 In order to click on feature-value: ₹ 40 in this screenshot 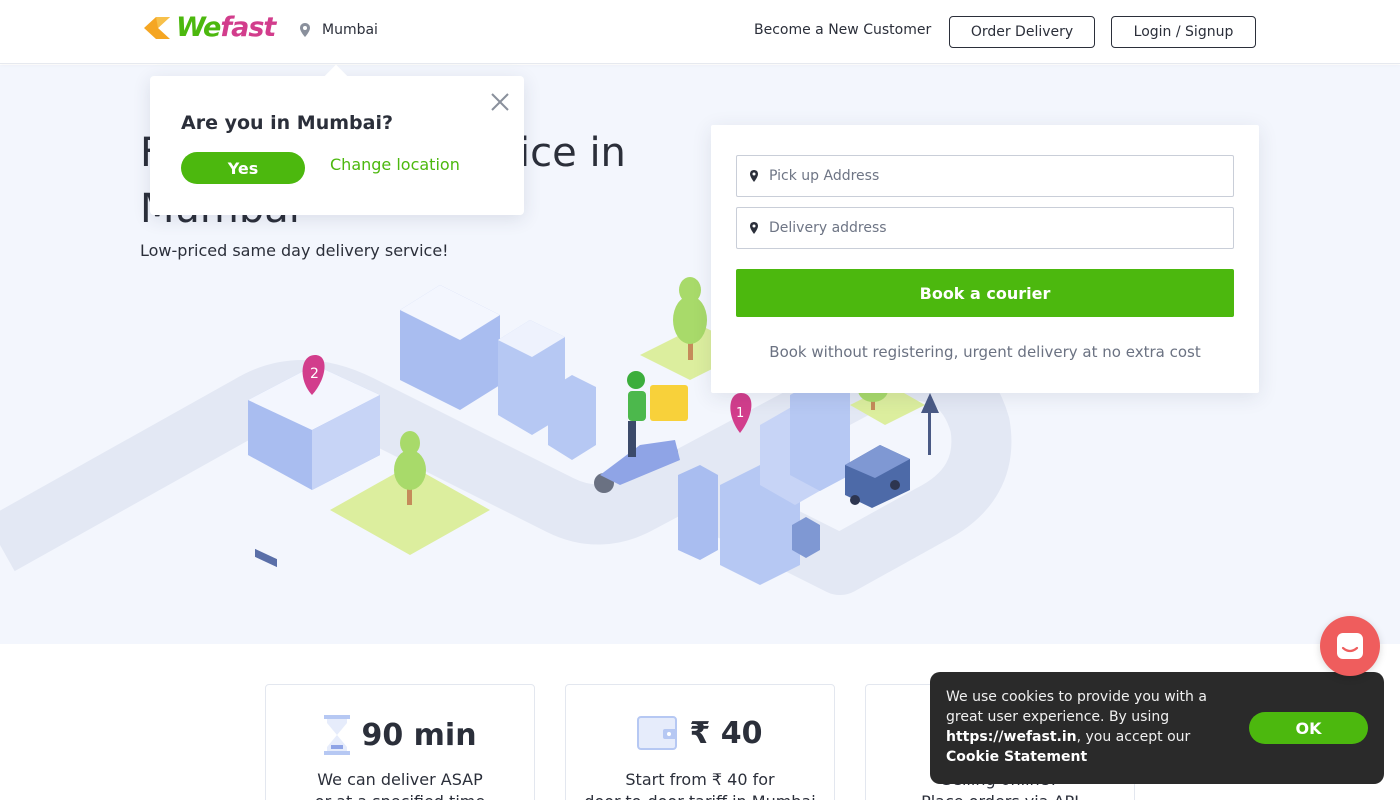, I will do `click(726, 733)`.